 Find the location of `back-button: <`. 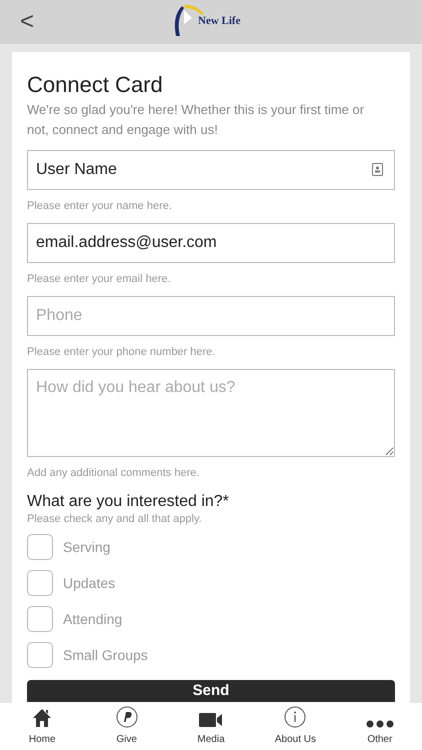

back-button: < is located at coordinates (27, 22).